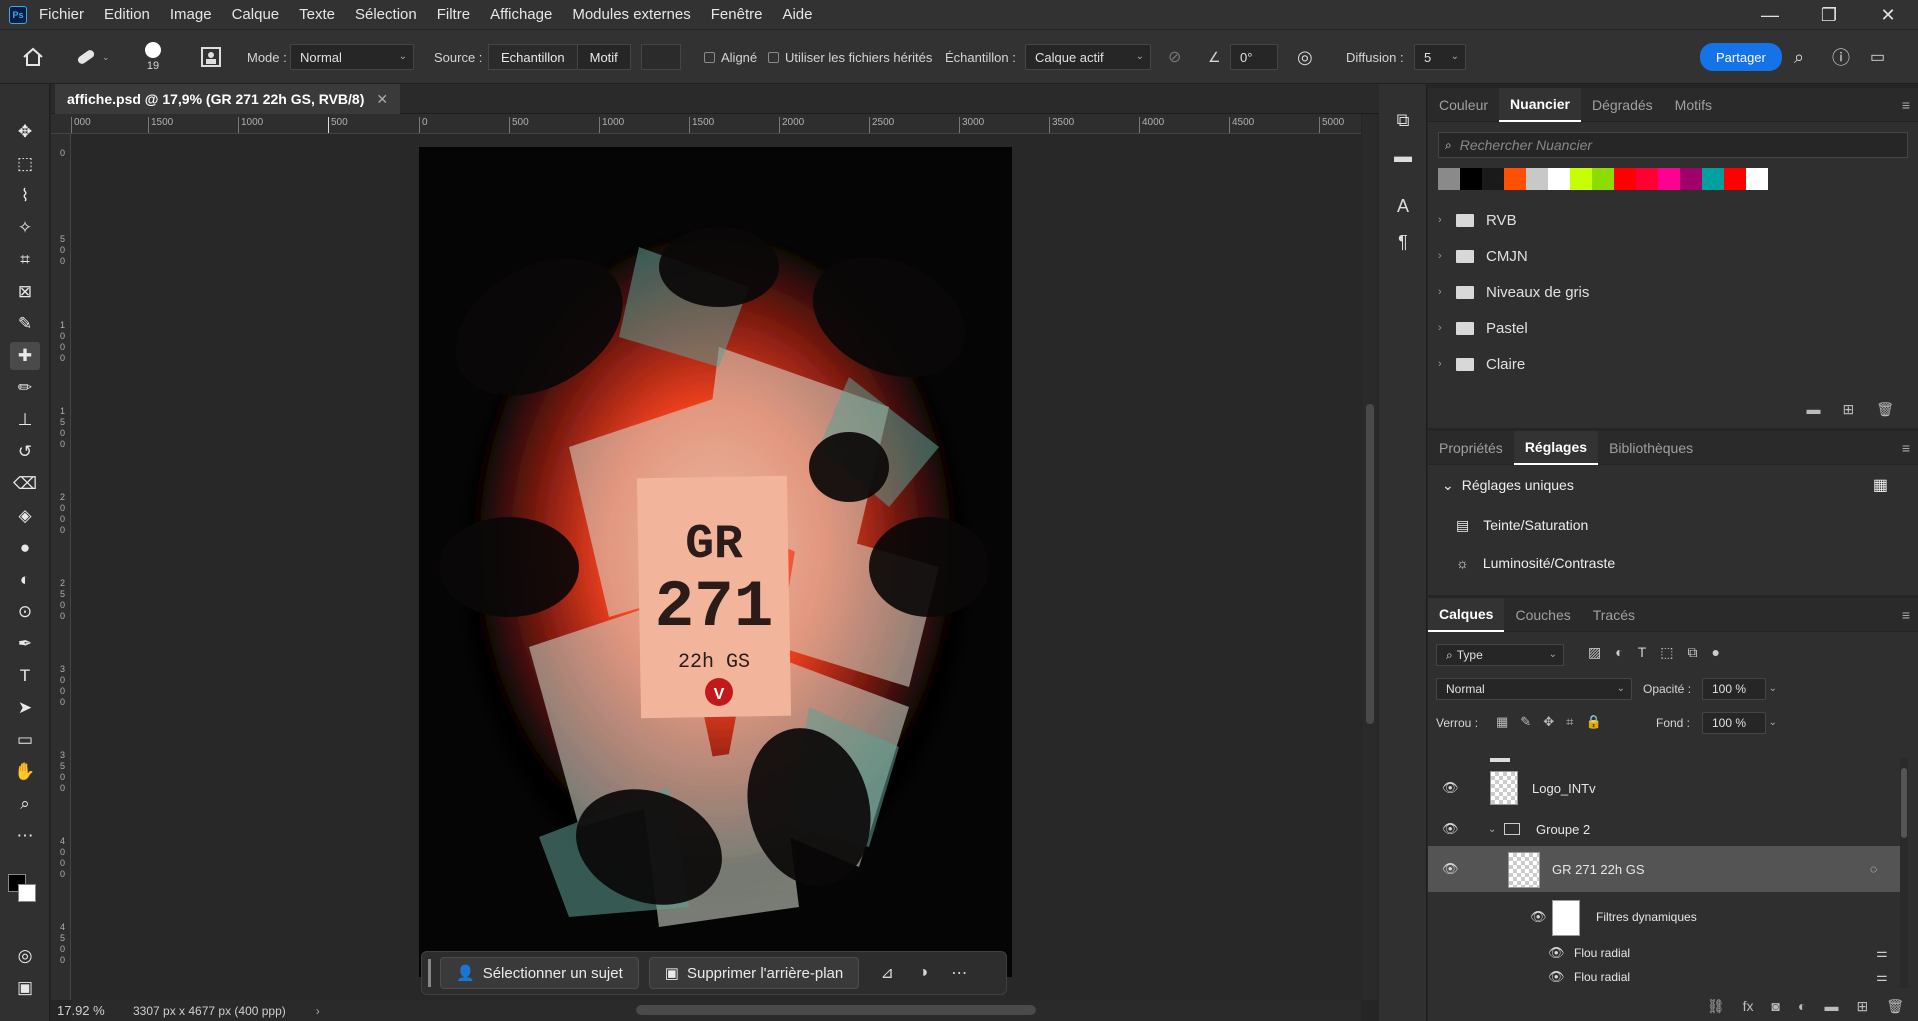 This screenshot has width=1918, height=1021. I want to click on tab-traces: Tracés, so click(1614, 615).